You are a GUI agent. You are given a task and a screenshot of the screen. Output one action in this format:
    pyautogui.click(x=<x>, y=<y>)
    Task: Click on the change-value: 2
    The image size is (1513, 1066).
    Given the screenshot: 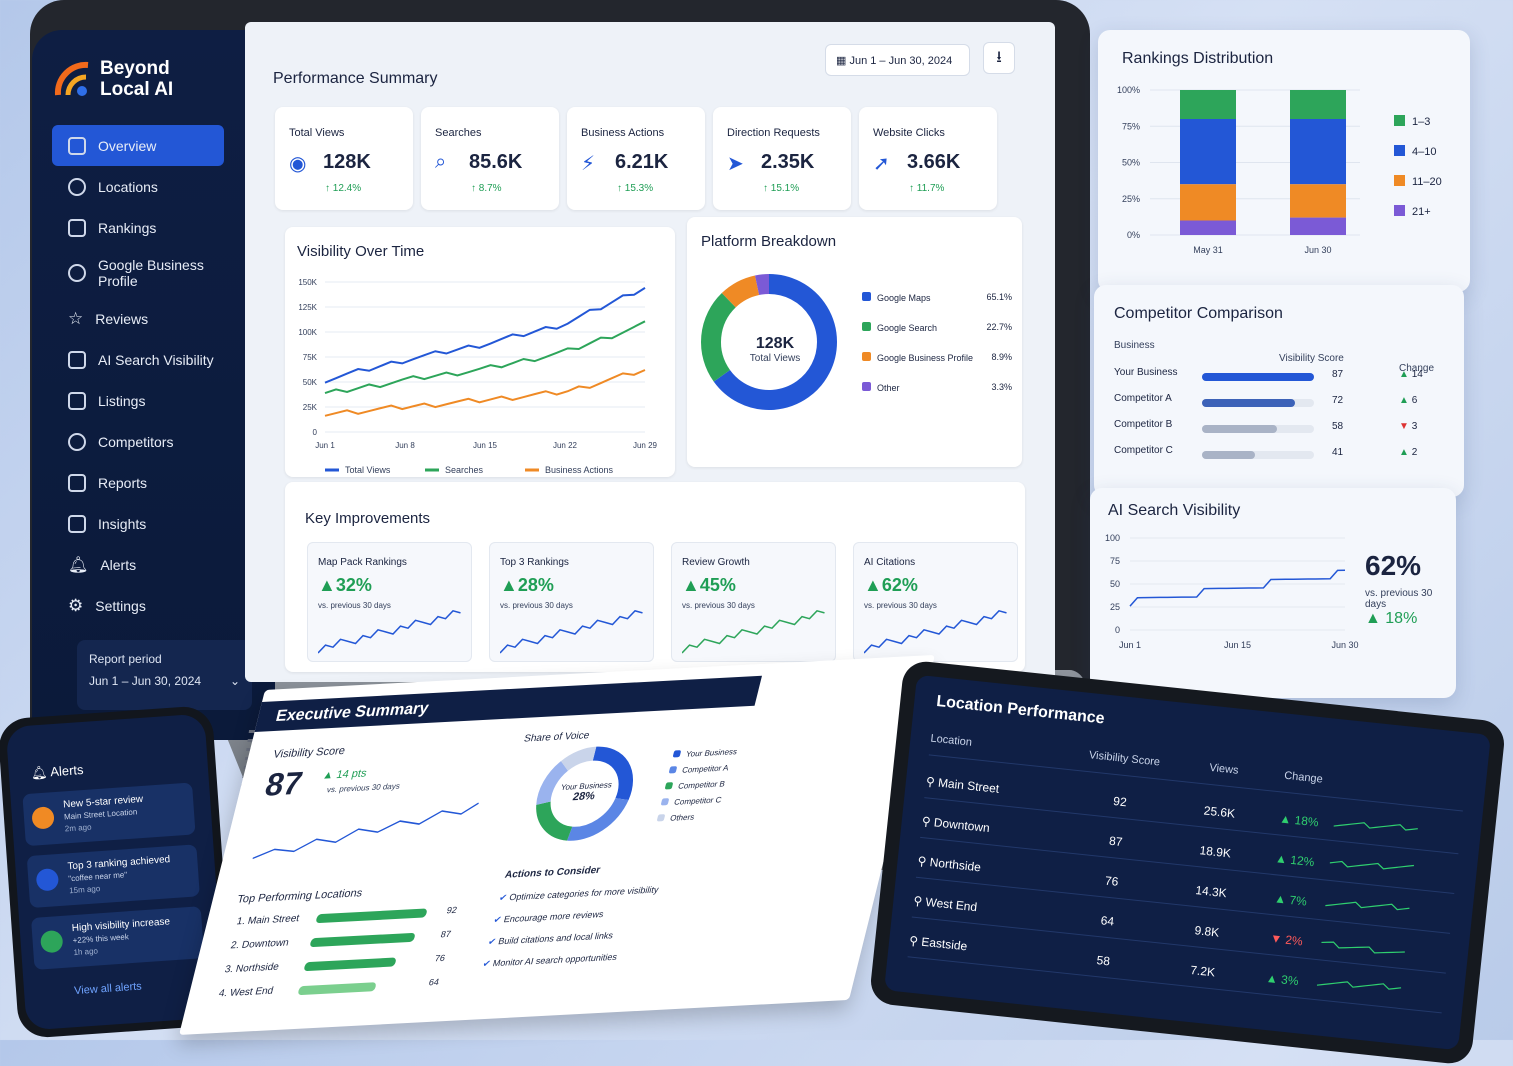 What is the action you would take?
    pyautogui.click(x=1414, y=452)
    